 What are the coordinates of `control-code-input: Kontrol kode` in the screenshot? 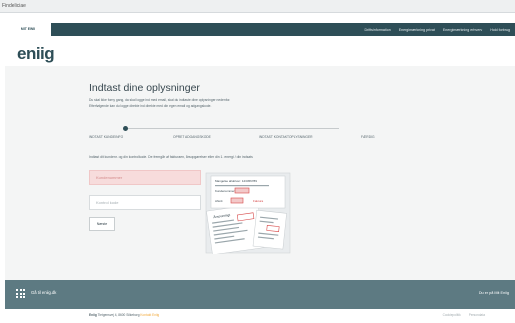 It's located at (145, 202).